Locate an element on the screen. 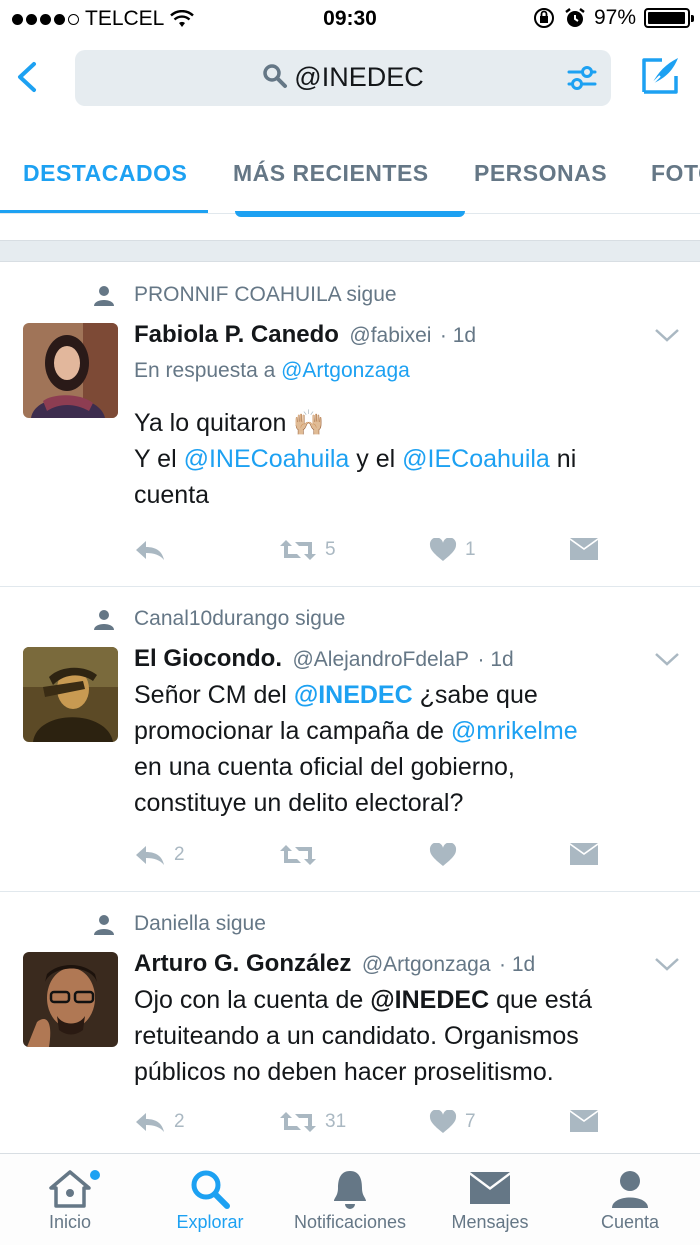 Image resolution: width=700 pixels, height=1245 pixels. text-segment: Señor CM del is located at coordinates (210, 695).